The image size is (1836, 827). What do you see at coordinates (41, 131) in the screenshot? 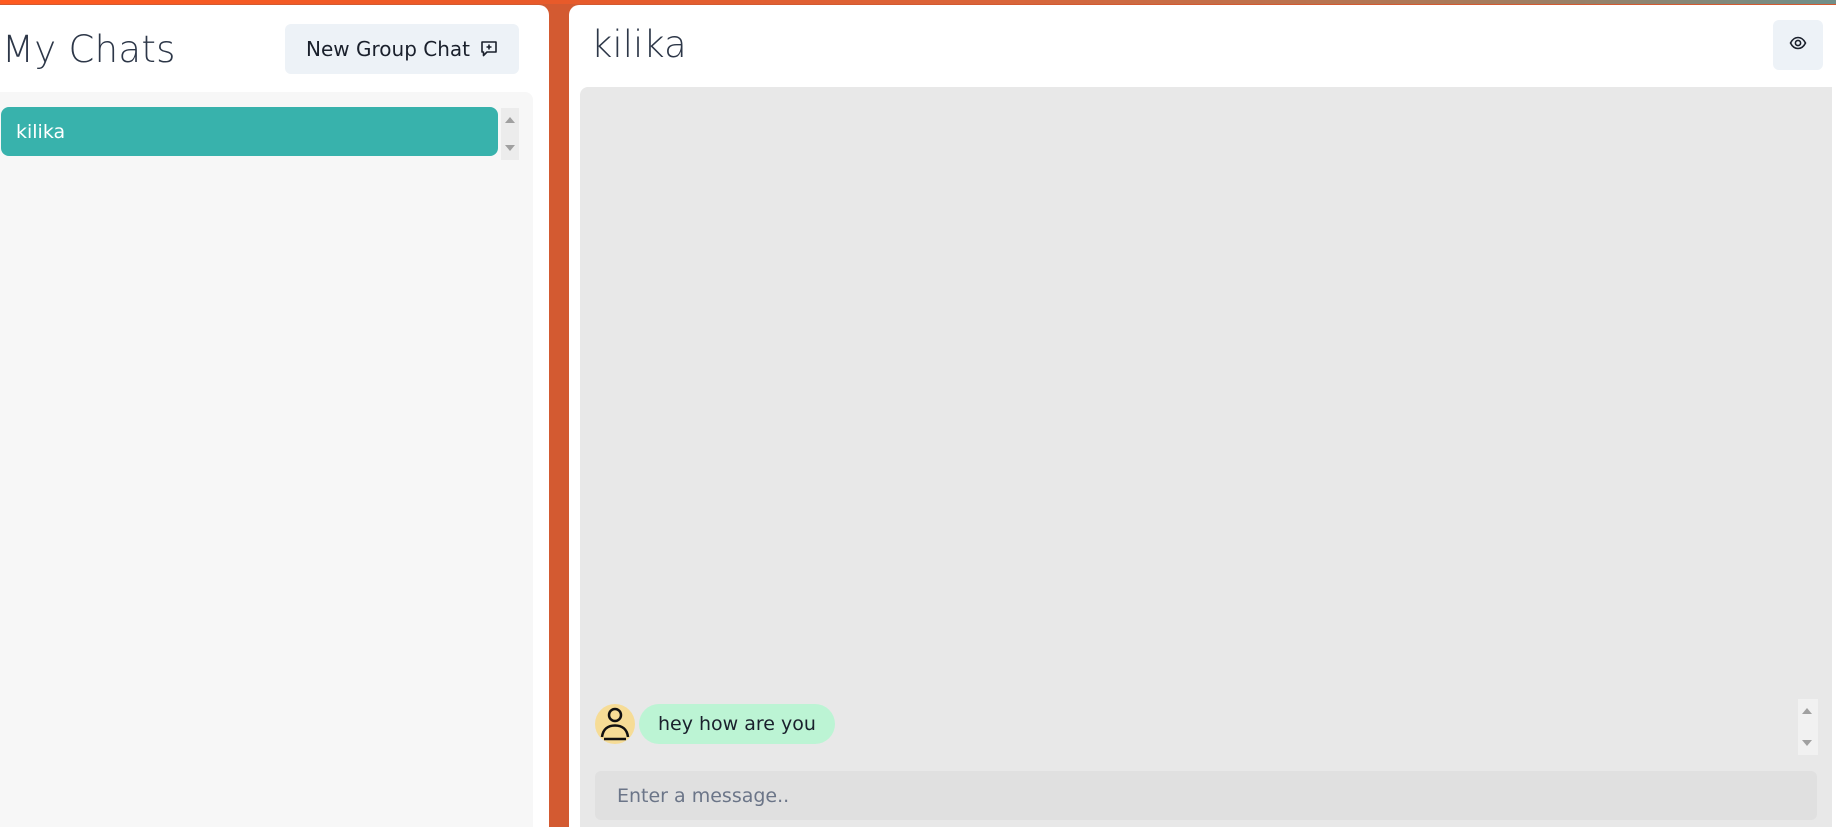
I see `chat-list-item-label: kilika` at bounding box center [41, 131].